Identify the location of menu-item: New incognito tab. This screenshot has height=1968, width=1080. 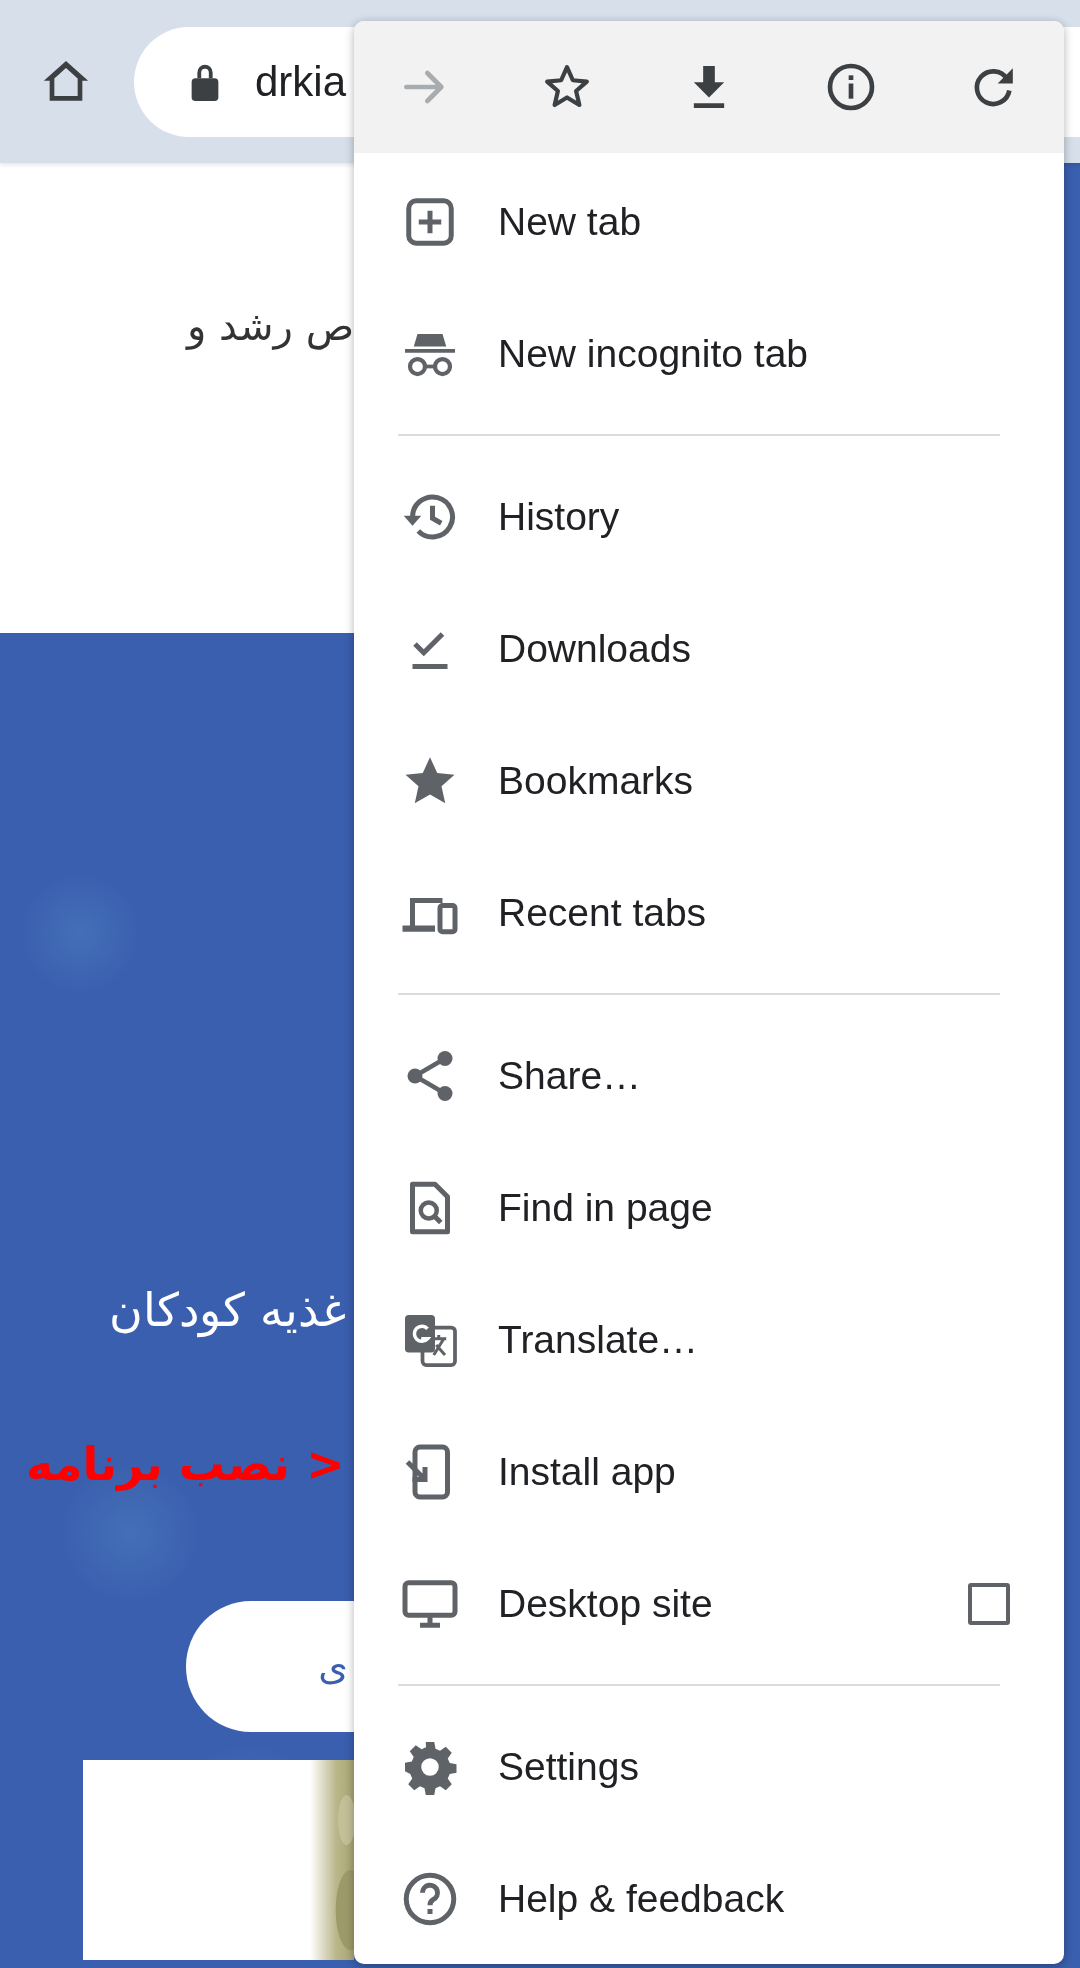
(709, 354).